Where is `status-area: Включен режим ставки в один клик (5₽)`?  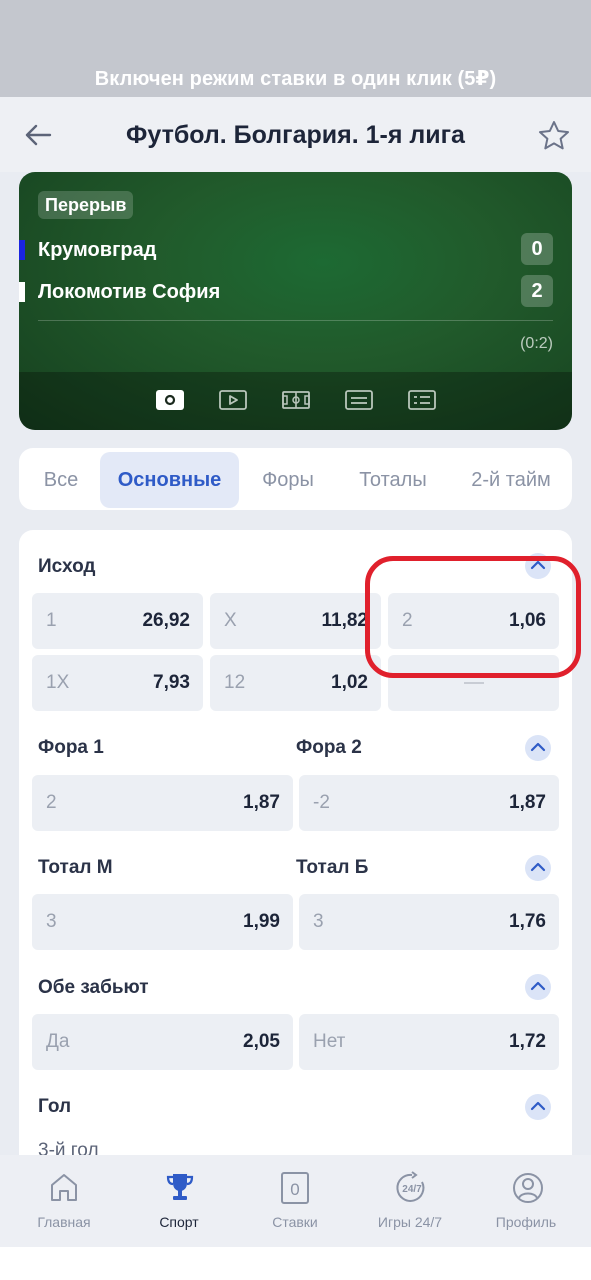
status-area: Включен режим ставки в один клик (5₽) is located at coordinates (295, 48).